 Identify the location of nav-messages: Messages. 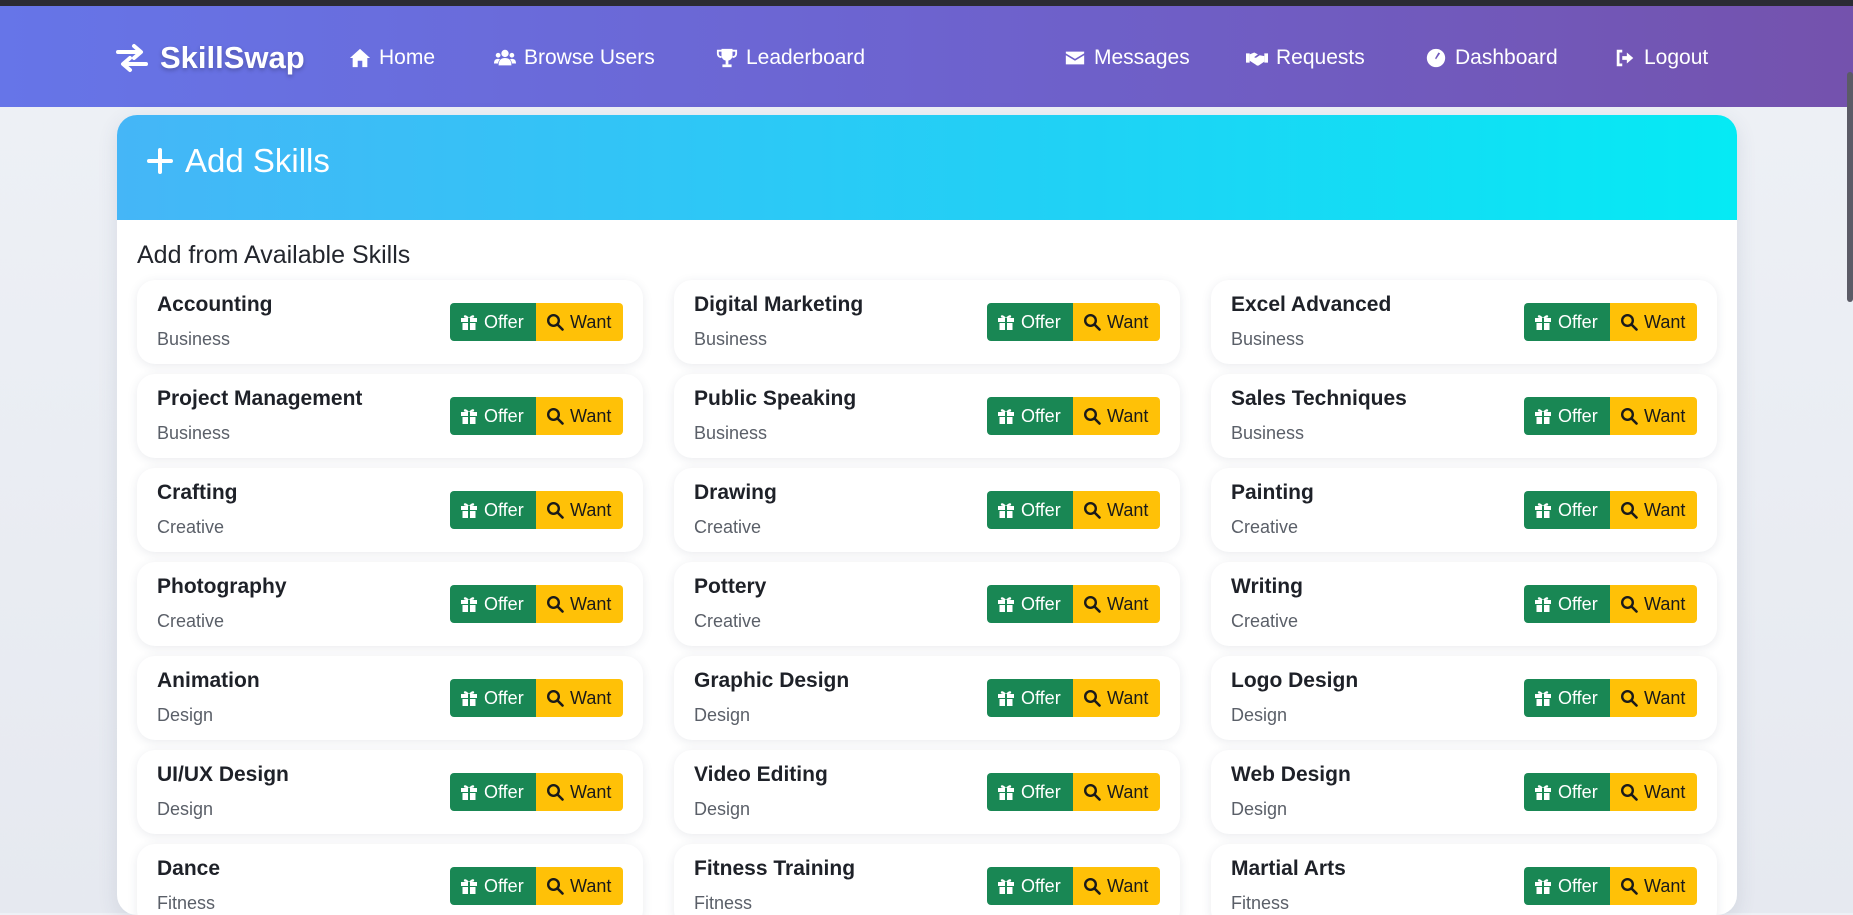
(1127, 58).